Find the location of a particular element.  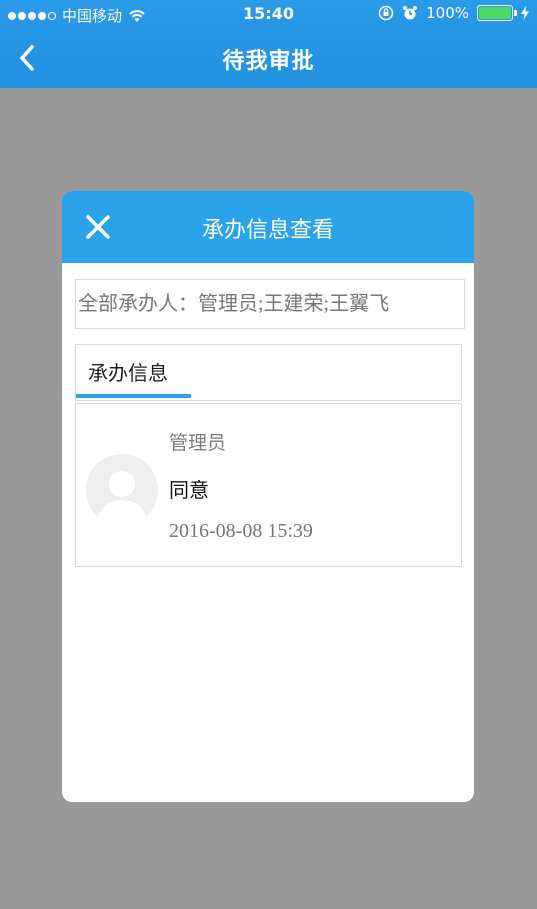

nav-bar: 待我审批 is located at coordinates (268, 58).